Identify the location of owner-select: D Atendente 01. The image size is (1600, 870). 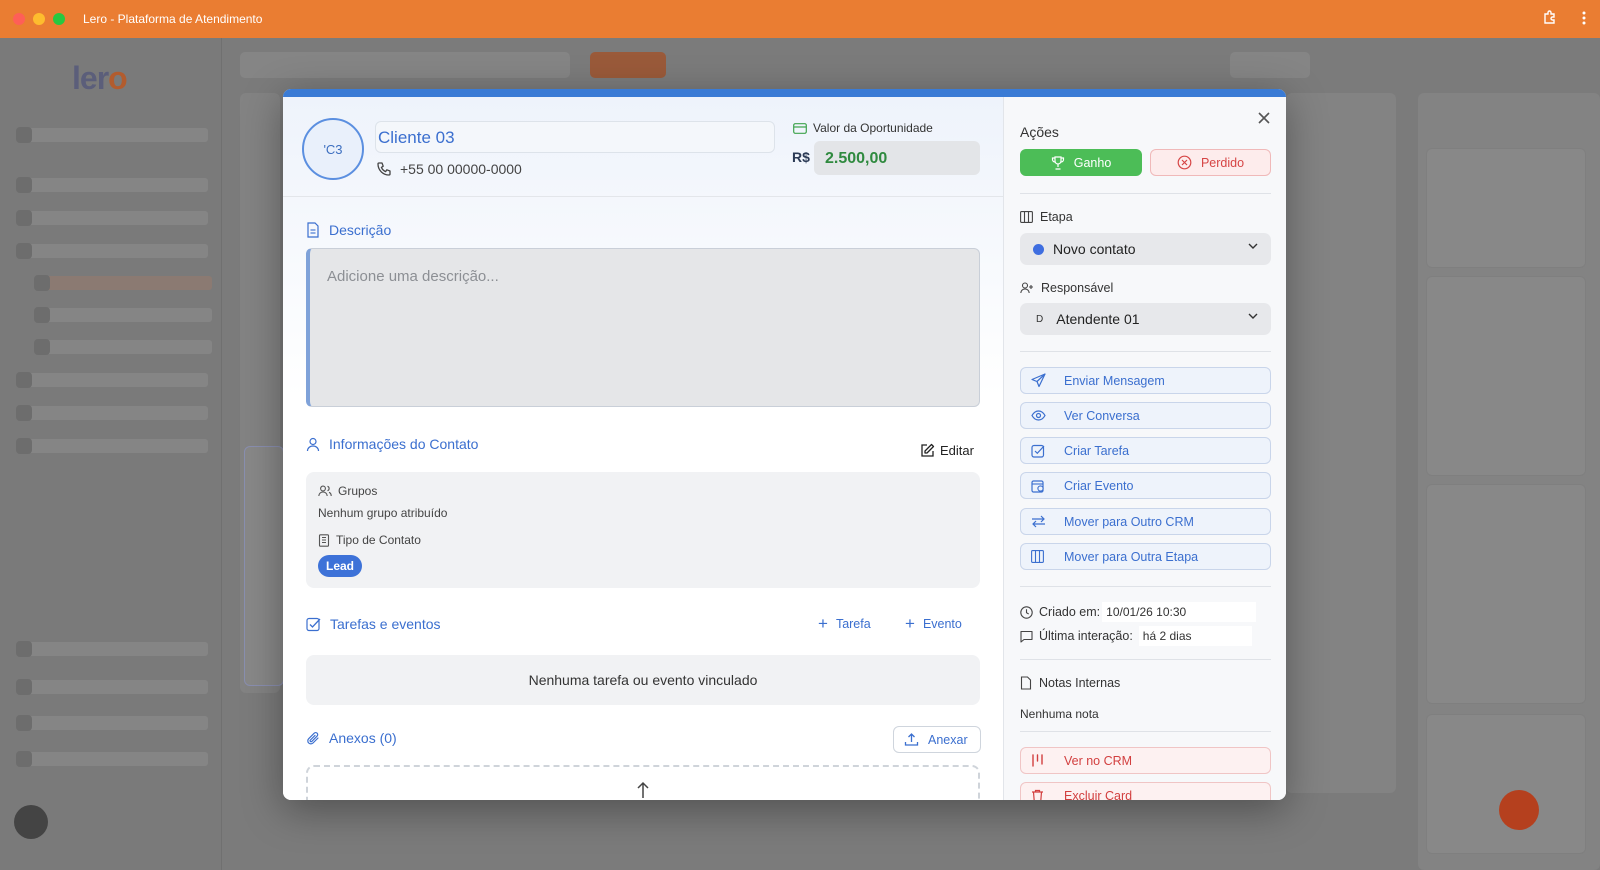
(1145, 319).